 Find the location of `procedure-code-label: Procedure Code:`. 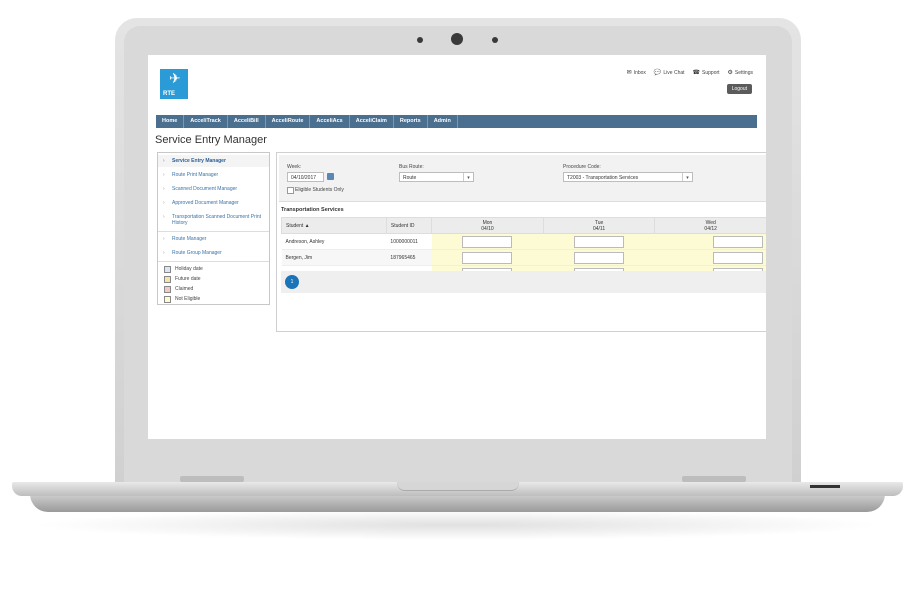

procedure-code-label: Procedure Code: is located at coordinates (582, 167).